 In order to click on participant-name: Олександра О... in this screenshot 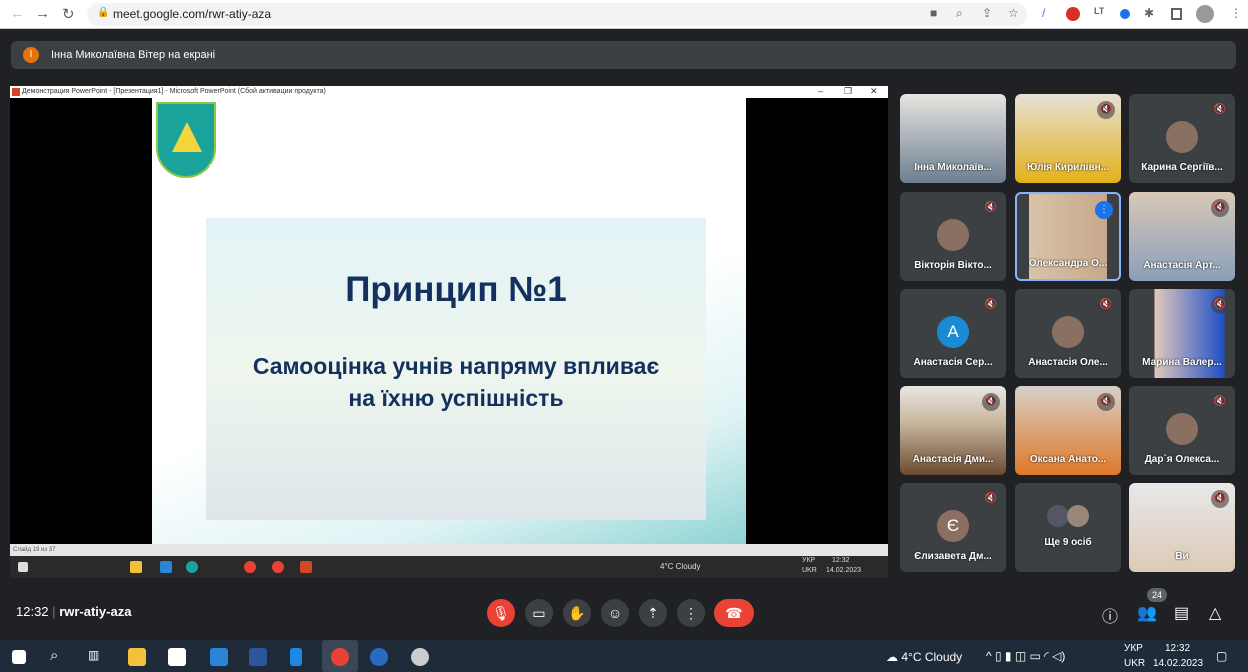, I will do `click(1068, 263)`.